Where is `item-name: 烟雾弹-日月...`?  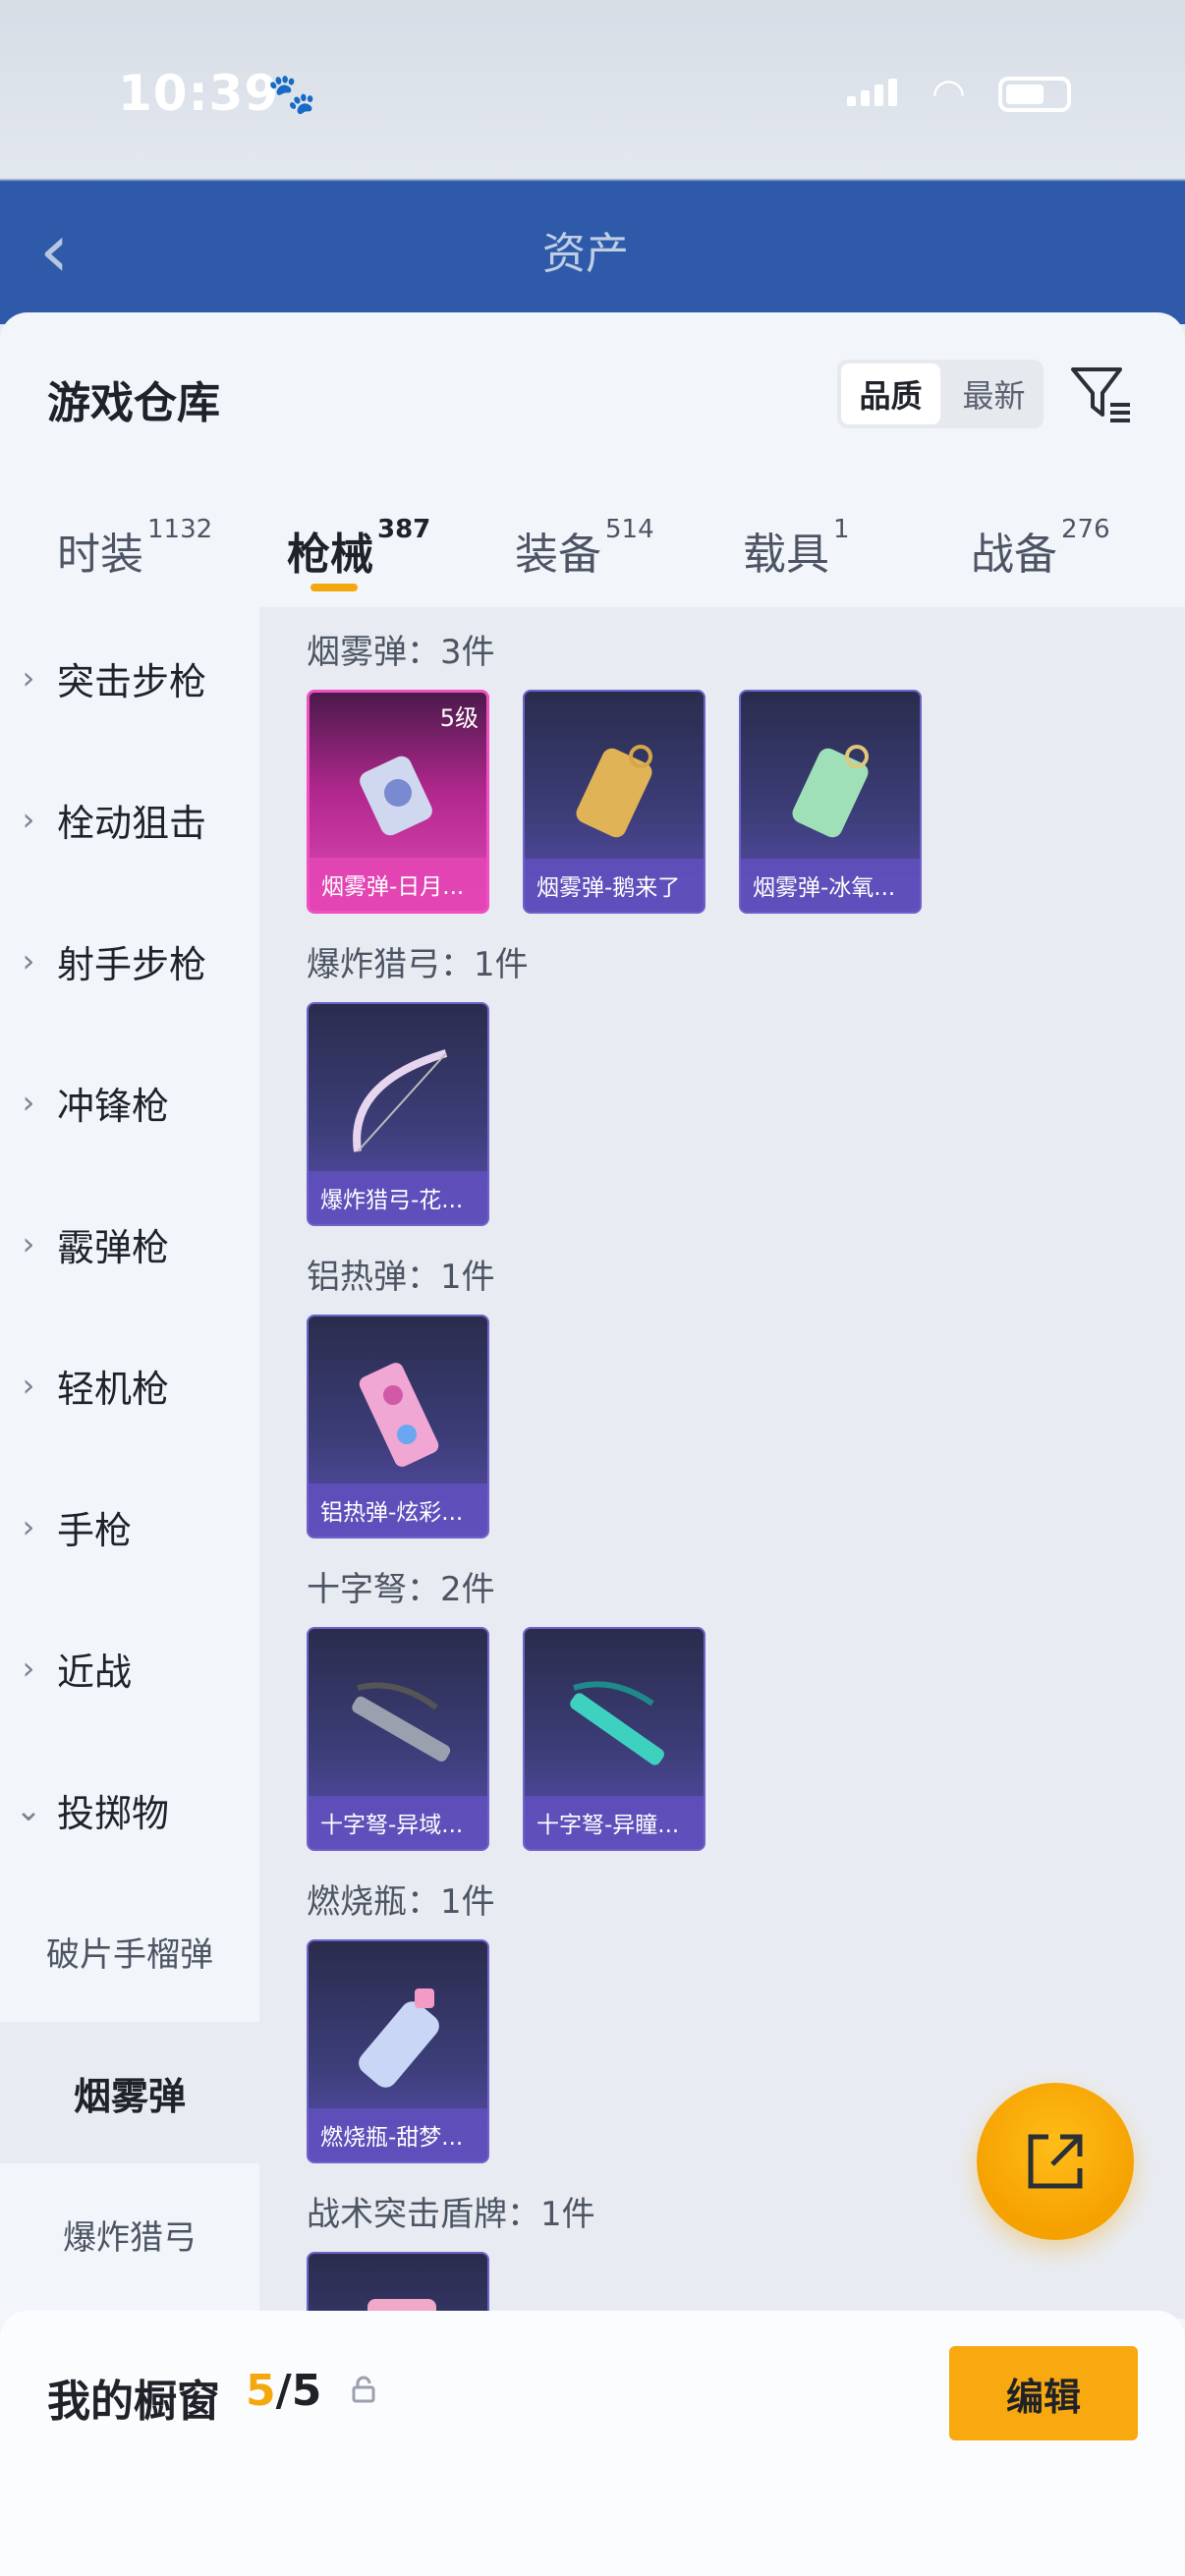
item-name: 烟雾弹-日月... is located at coordinates (398, 884).